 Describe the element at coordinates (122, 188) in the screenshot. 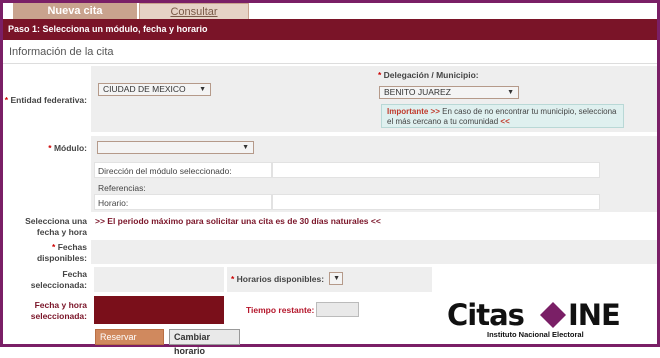

I see `referencias-label: Referencias:` at that location.